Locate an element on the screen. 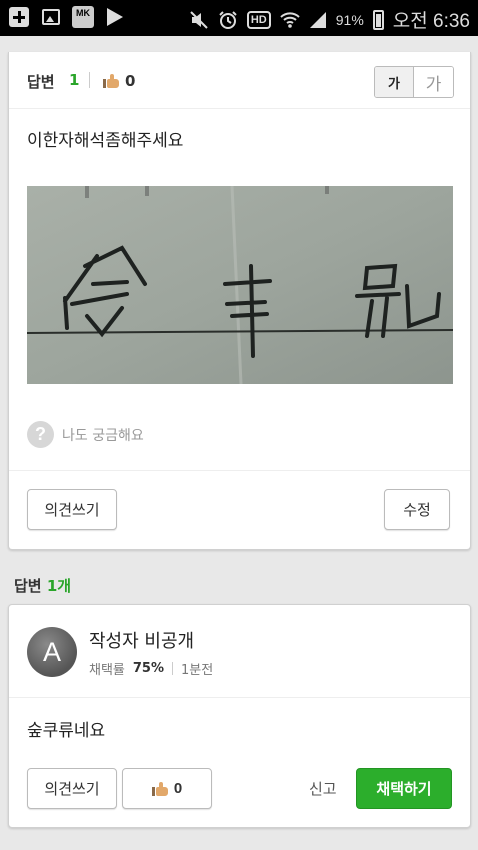 Image resolution: width=478 pixels, height=850 pixels. author-name: 작성자 비공개 is located at coordinates (142, 641).